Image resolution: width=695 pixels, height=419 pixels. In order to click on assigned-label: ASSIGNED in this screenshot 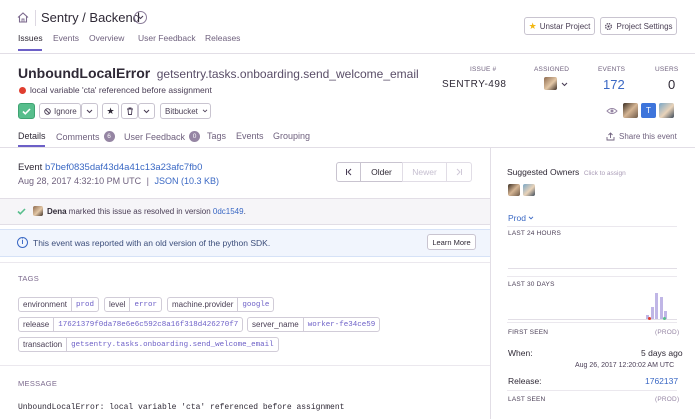, I will do `click(552, 69)`.